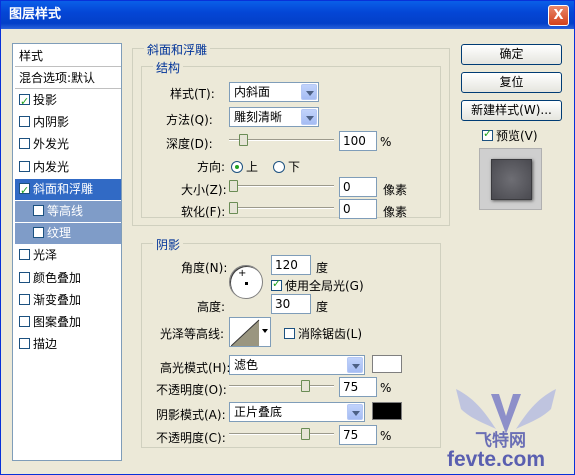 This screenshot has height=475, width=575. What do you see at coordinates (291, 265) in the screenshot?
I see `angle-field: 120` at bounding box center [291, 265].